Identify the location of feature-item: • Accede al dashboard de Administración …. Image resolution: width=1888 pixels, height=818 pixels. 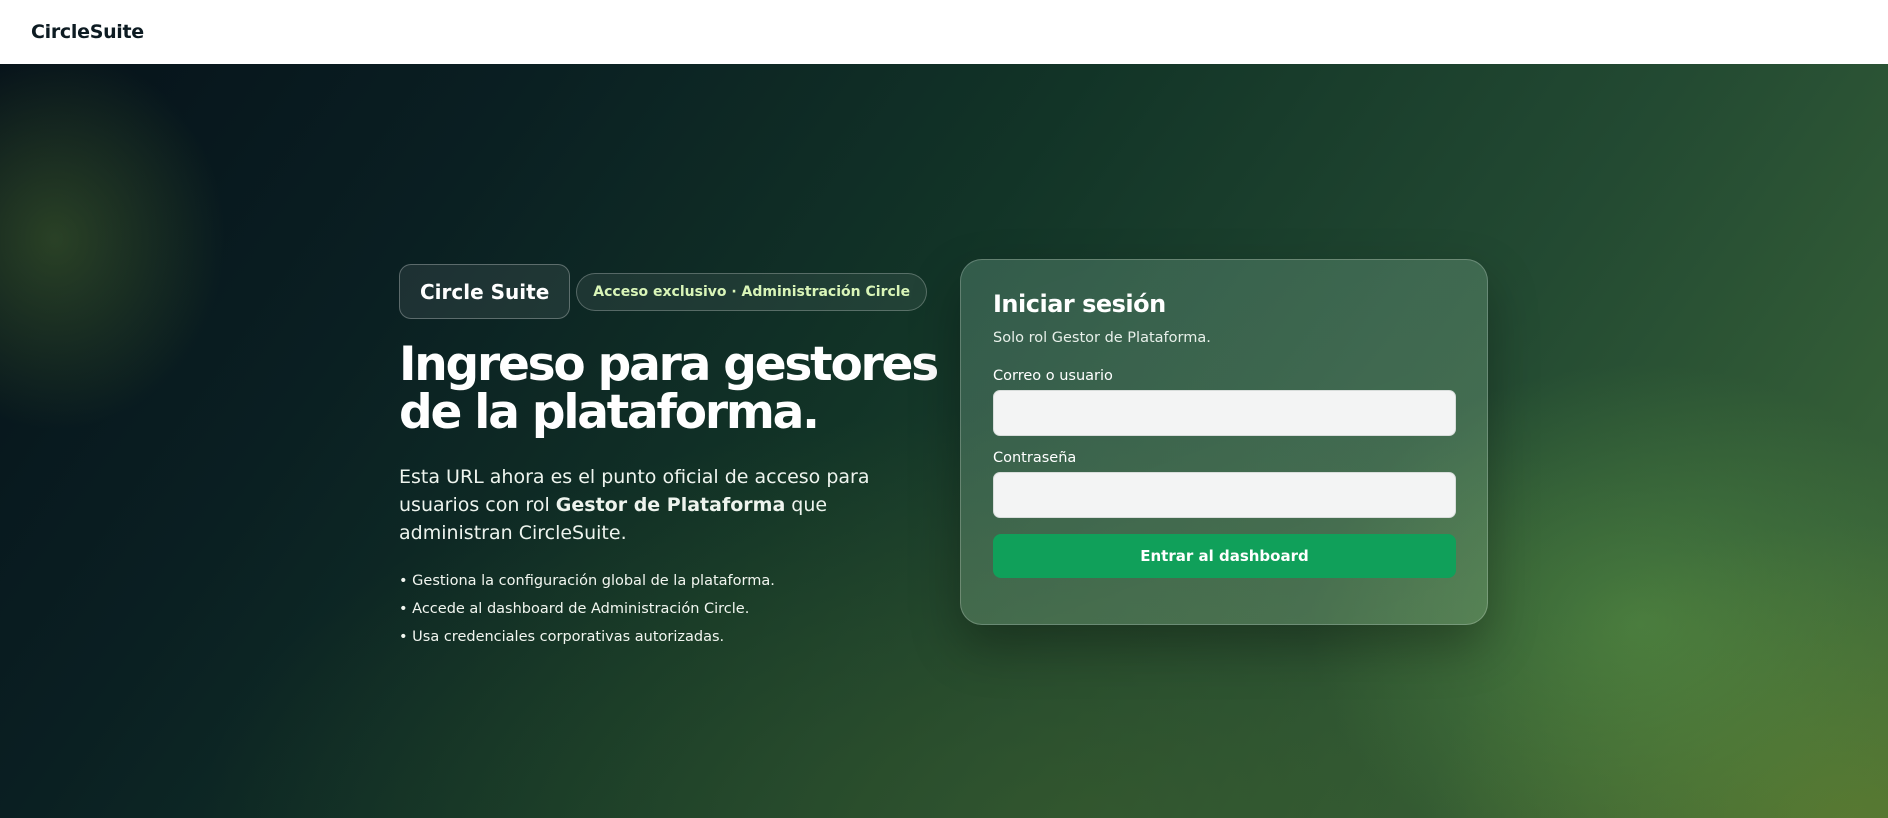
(574, 609).